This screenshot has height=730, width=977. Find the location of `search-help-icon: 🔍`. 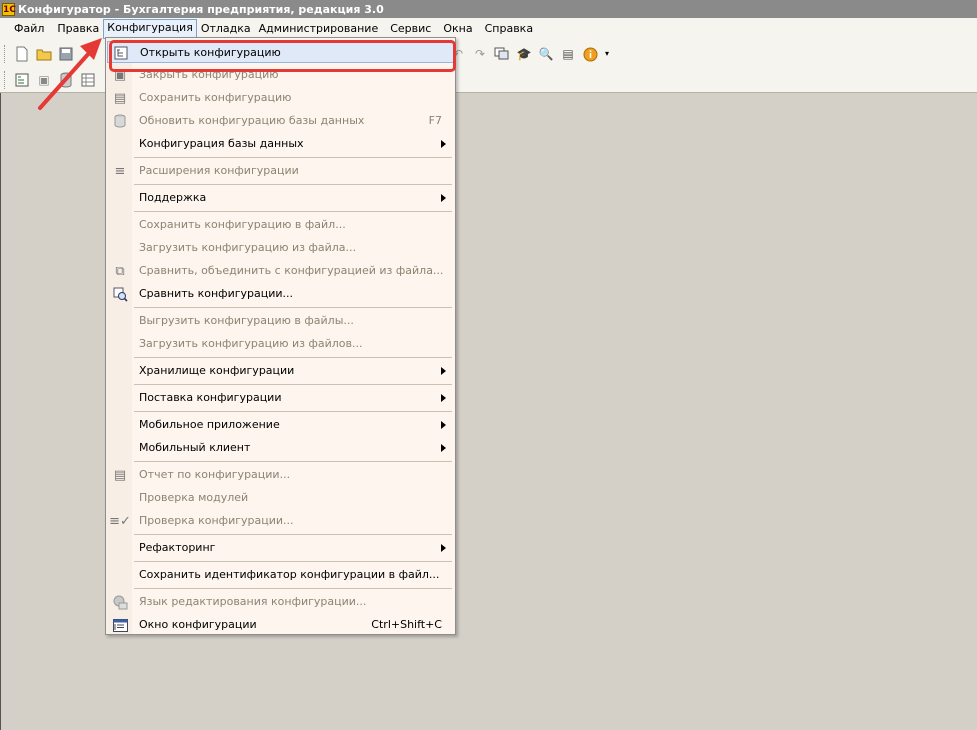

search-help-icon: 🔍 is located at coordinates (546, 54).